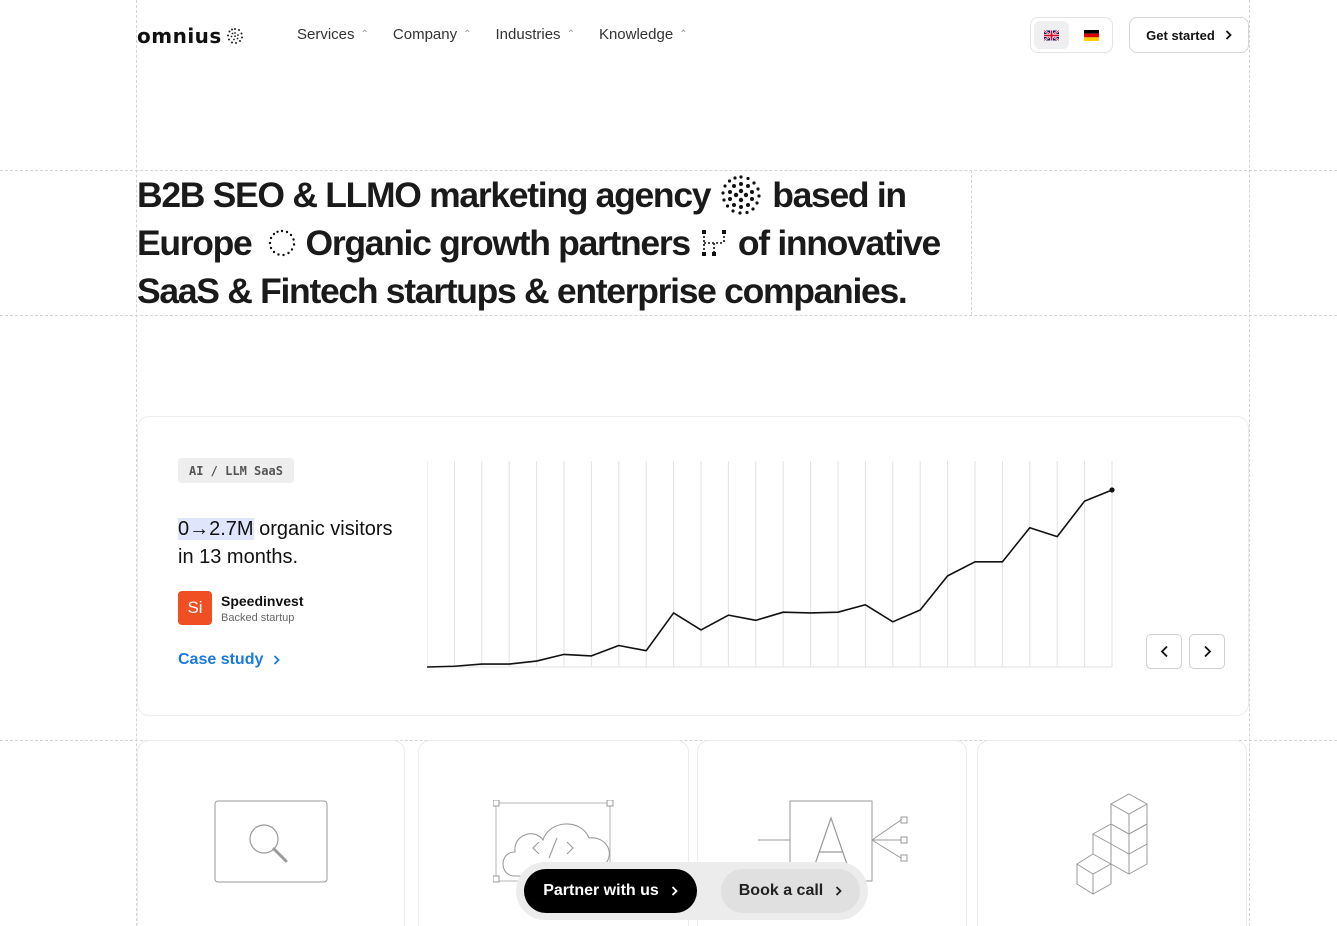 The height and width of the screenshot is (926, 1337). What do you see at coordinates (236, 470) in the screenshot?
I see `case-tag: AI / LLM SaaS` at bounding box center [236, 470].